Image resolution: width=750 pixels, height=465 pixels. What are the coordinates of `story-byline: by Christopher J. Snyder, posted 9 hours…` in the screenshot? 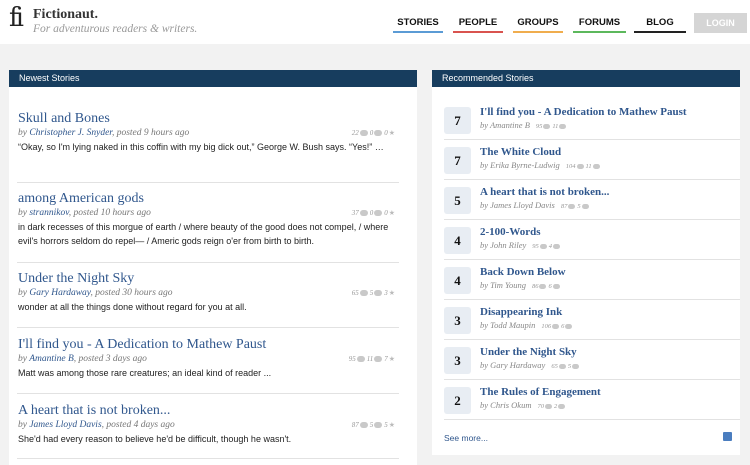 It's located at (104, 133).